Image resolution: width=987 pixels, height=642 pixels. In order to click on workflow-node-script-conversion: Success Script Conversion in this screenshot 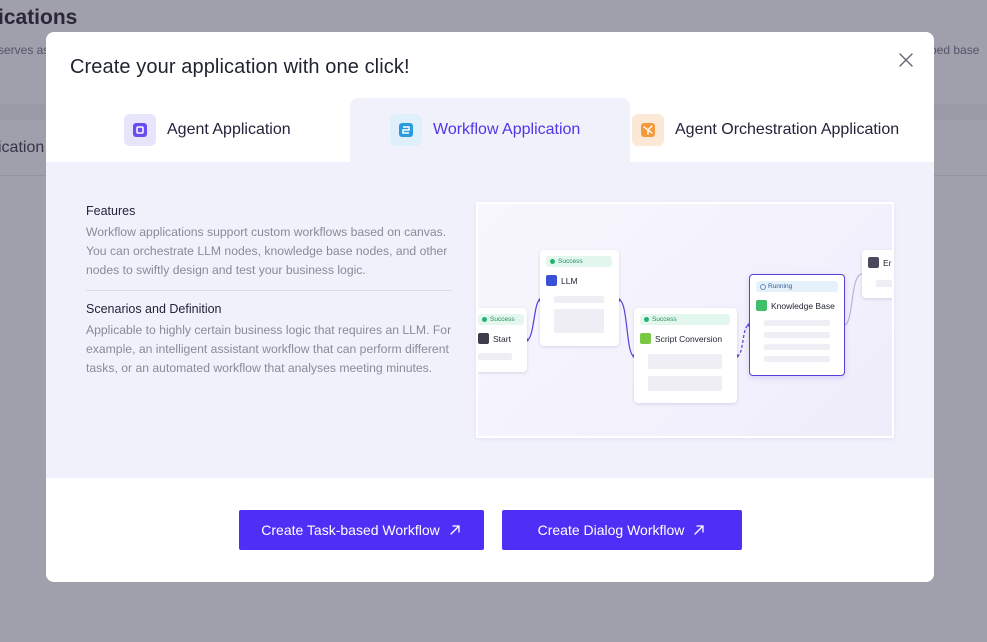, I will do `click(685, 355)`.